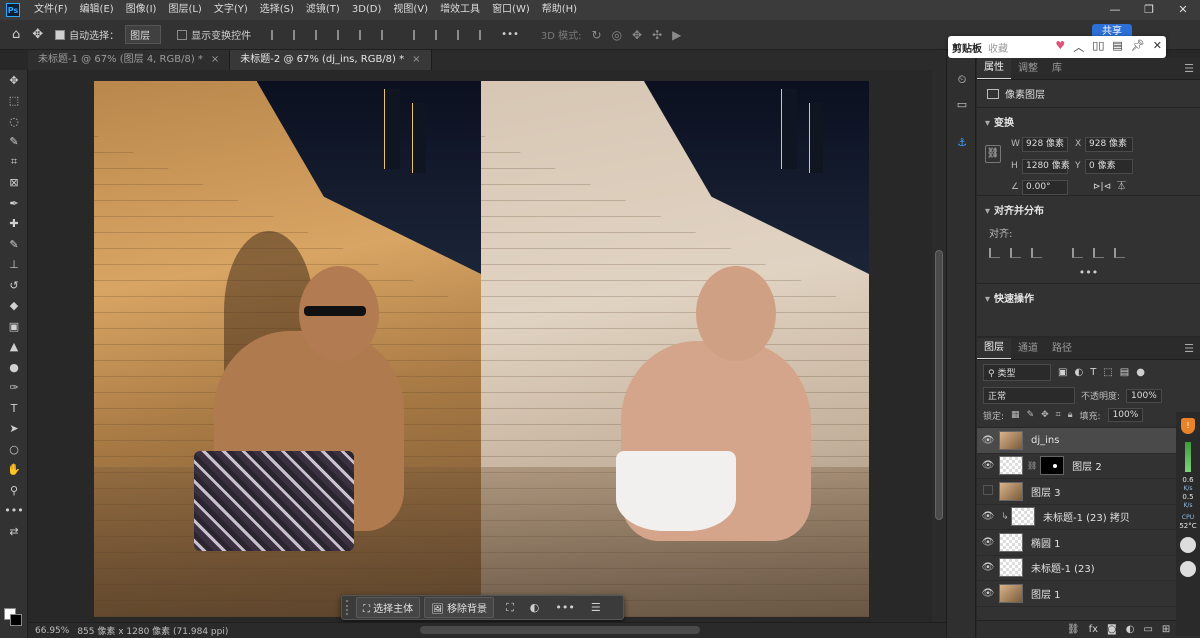  I want to click on 3d-slide-icon: ✣, so click(657, 35).